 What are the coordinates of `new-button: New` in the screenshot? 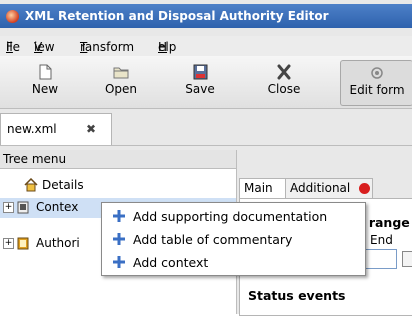 It's located at (45, 82).